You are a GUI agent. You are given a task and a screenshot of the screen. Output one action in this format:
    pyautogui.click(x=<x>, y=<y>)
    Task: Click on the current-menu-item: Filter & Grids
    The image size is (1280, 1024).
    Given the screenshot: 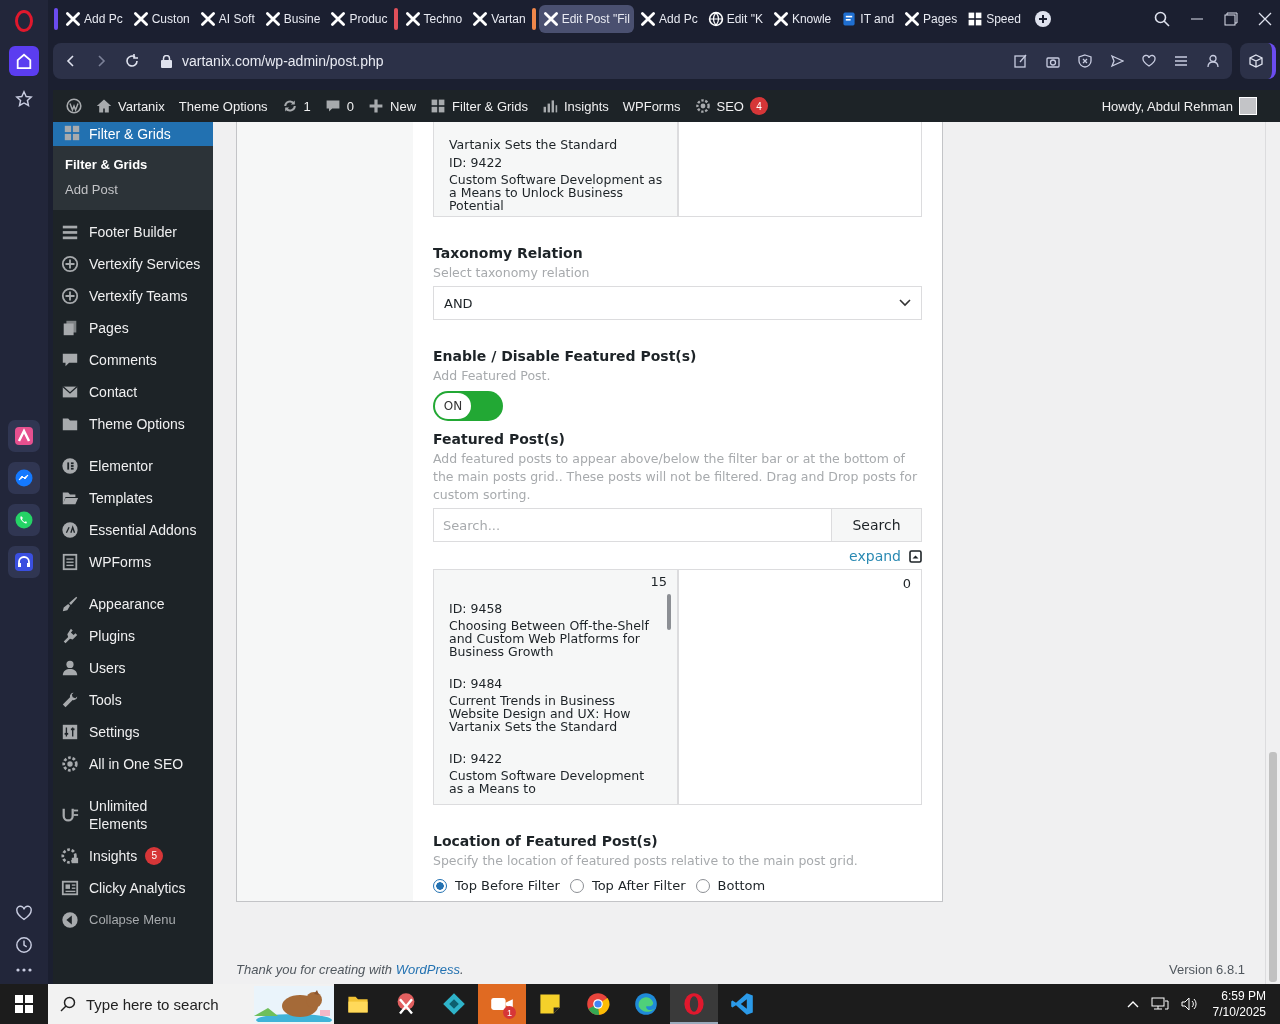 What is the action you would take?
    pyautogui.click(x=133, y=134)
    